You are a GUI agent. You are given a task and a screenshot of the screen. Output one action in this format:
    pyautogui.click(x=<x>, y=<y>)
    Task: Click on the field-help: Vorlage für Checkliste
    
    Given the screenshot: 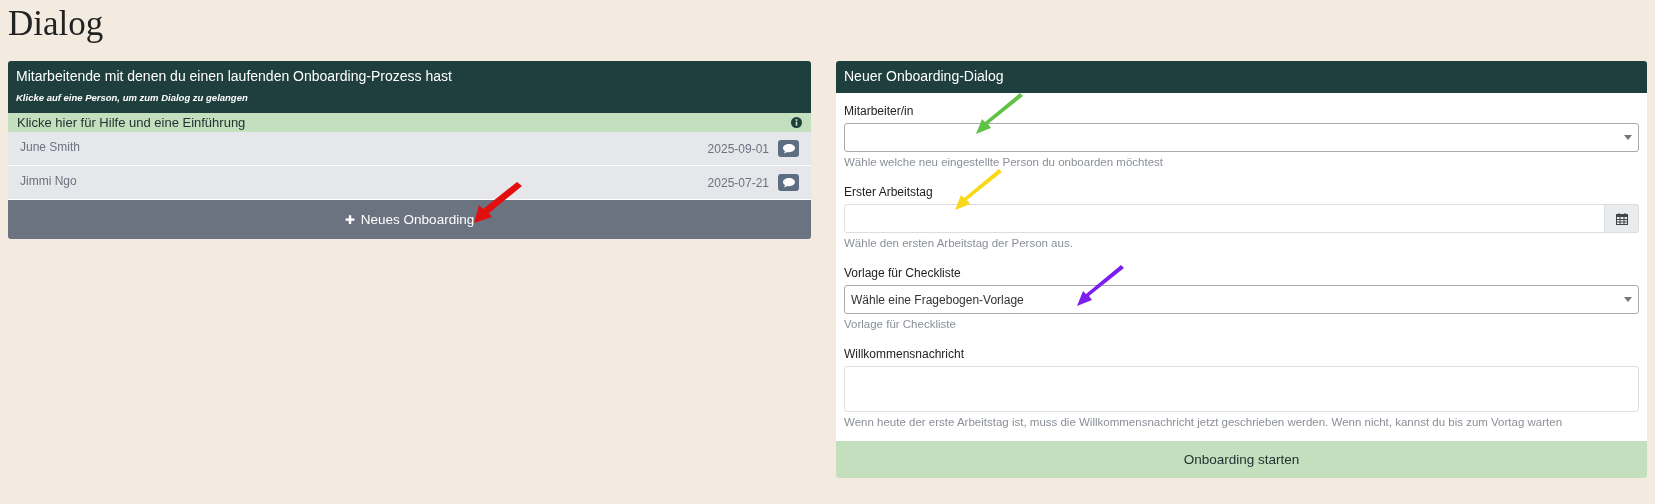 What is the action you would take?
    pyautogui.click(x=900, y=324)
    